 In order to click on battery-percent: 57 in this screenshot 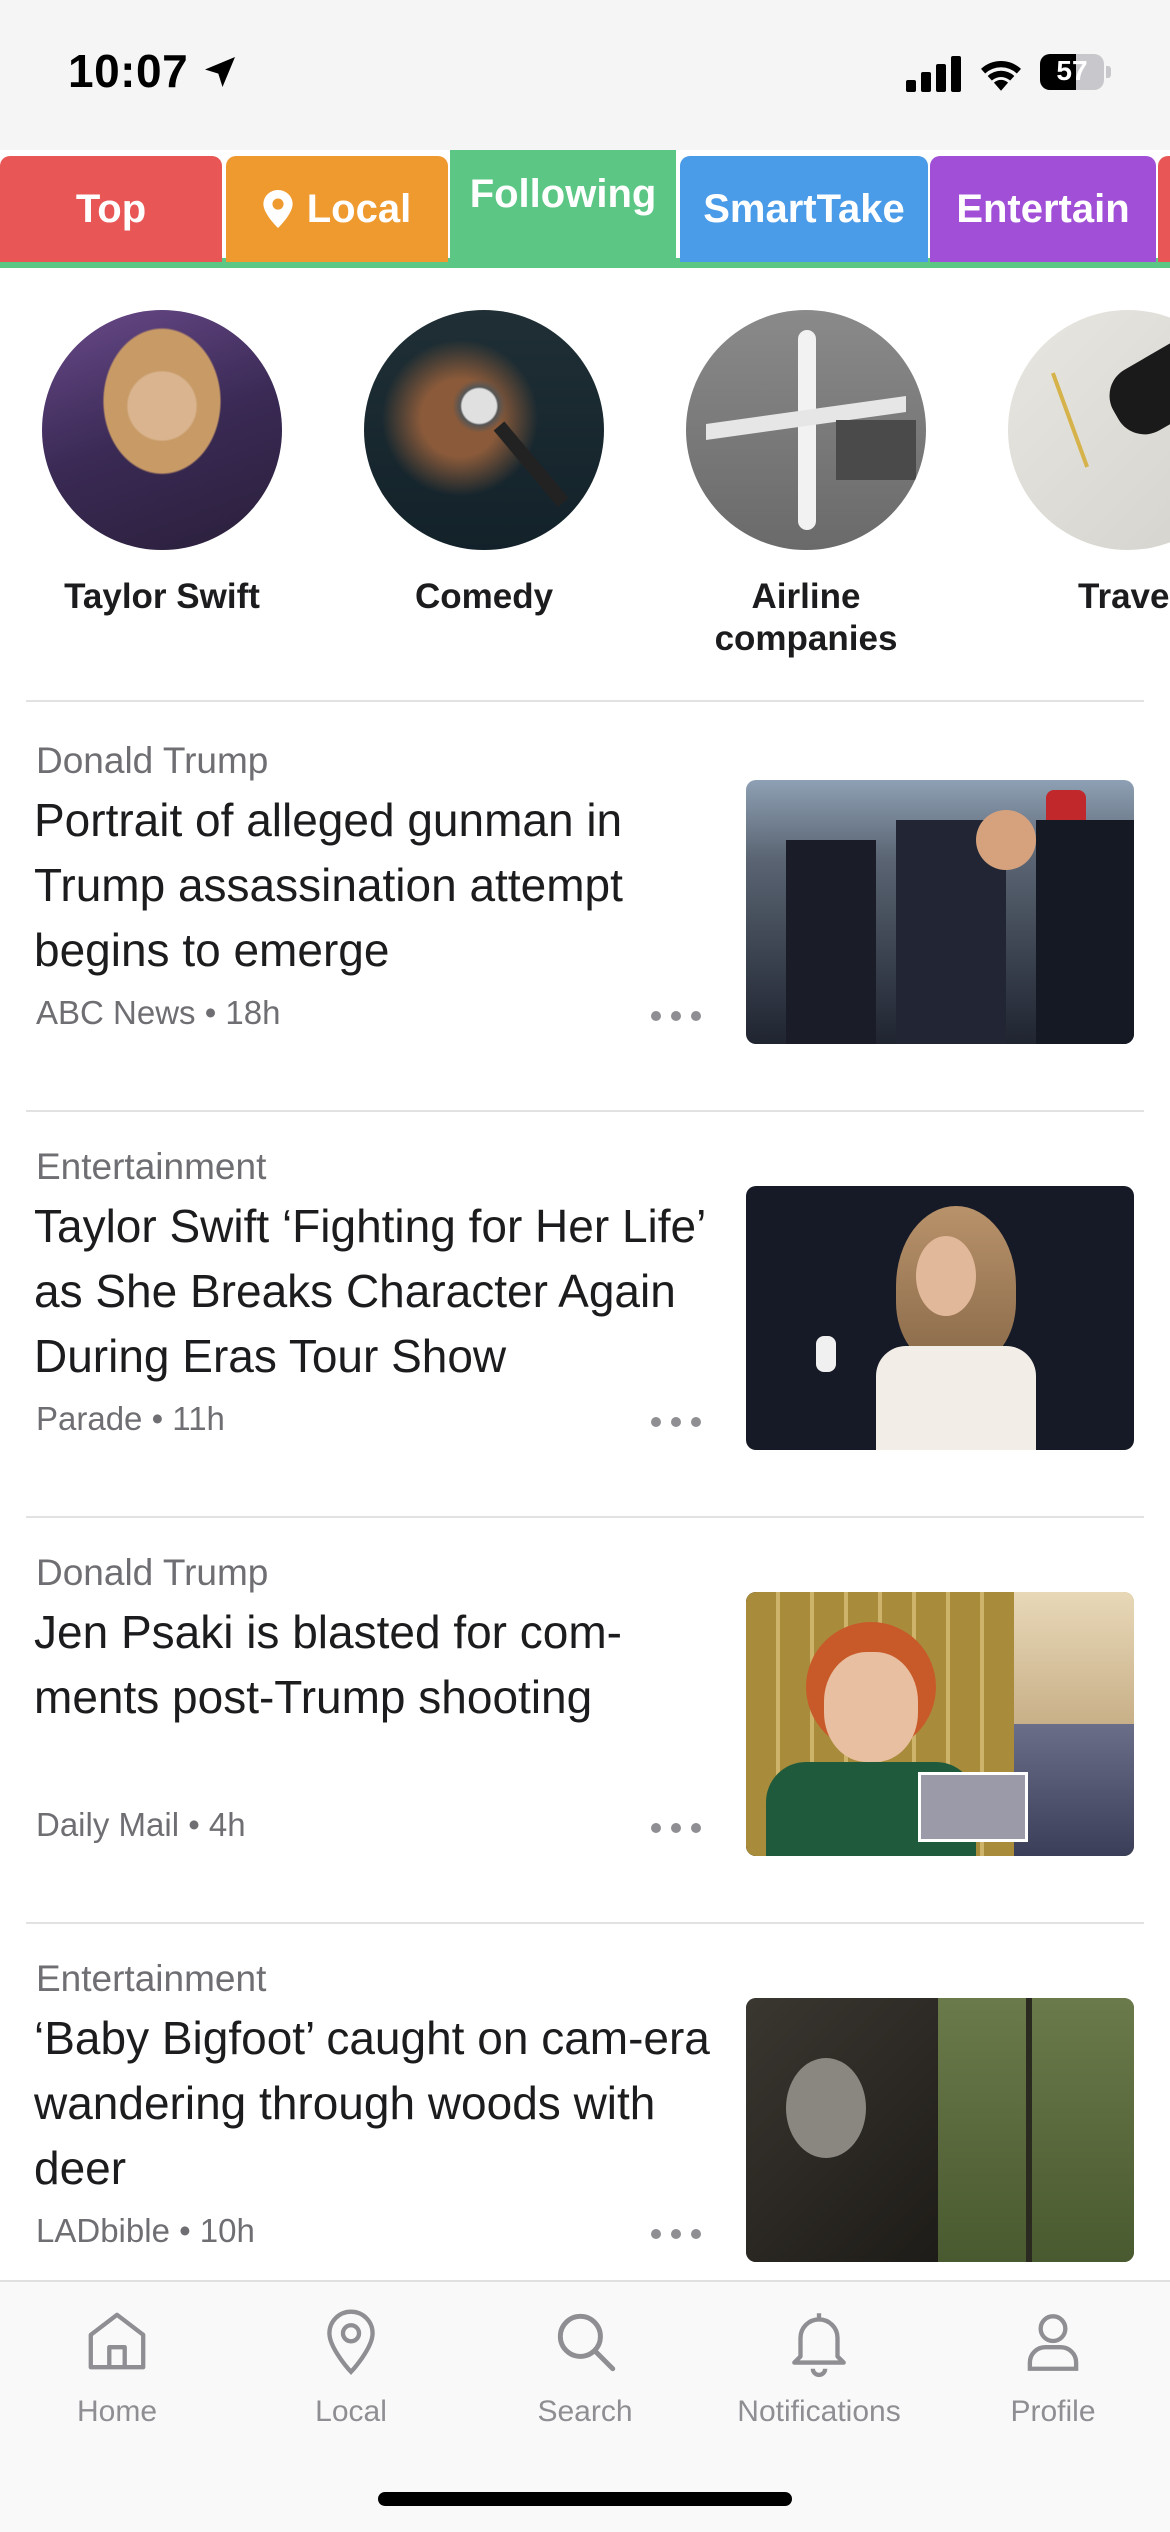, I will do `click(1072, 70)`.